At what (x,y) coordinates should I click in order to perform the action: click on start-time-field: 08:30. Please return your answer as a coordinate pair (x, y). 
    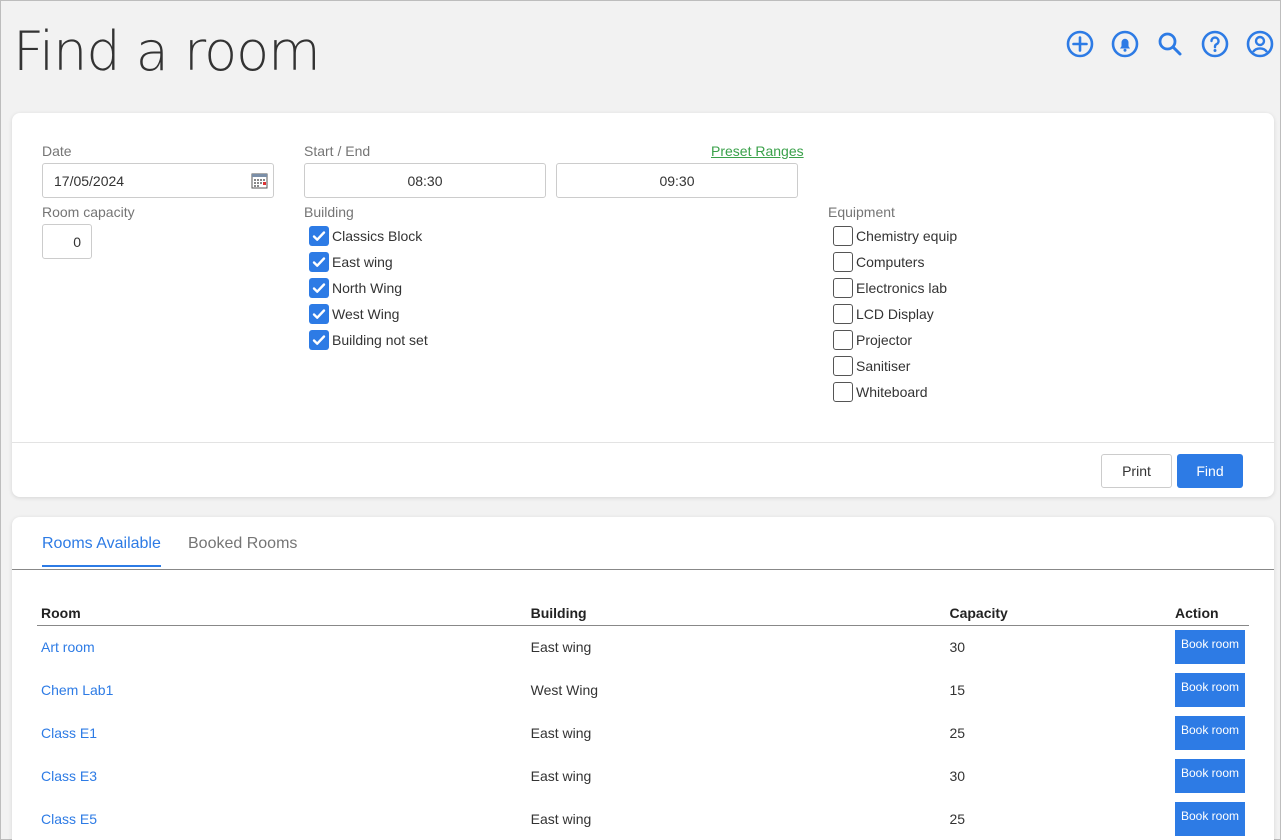
    Looking at the image, I should click on (425, 180).